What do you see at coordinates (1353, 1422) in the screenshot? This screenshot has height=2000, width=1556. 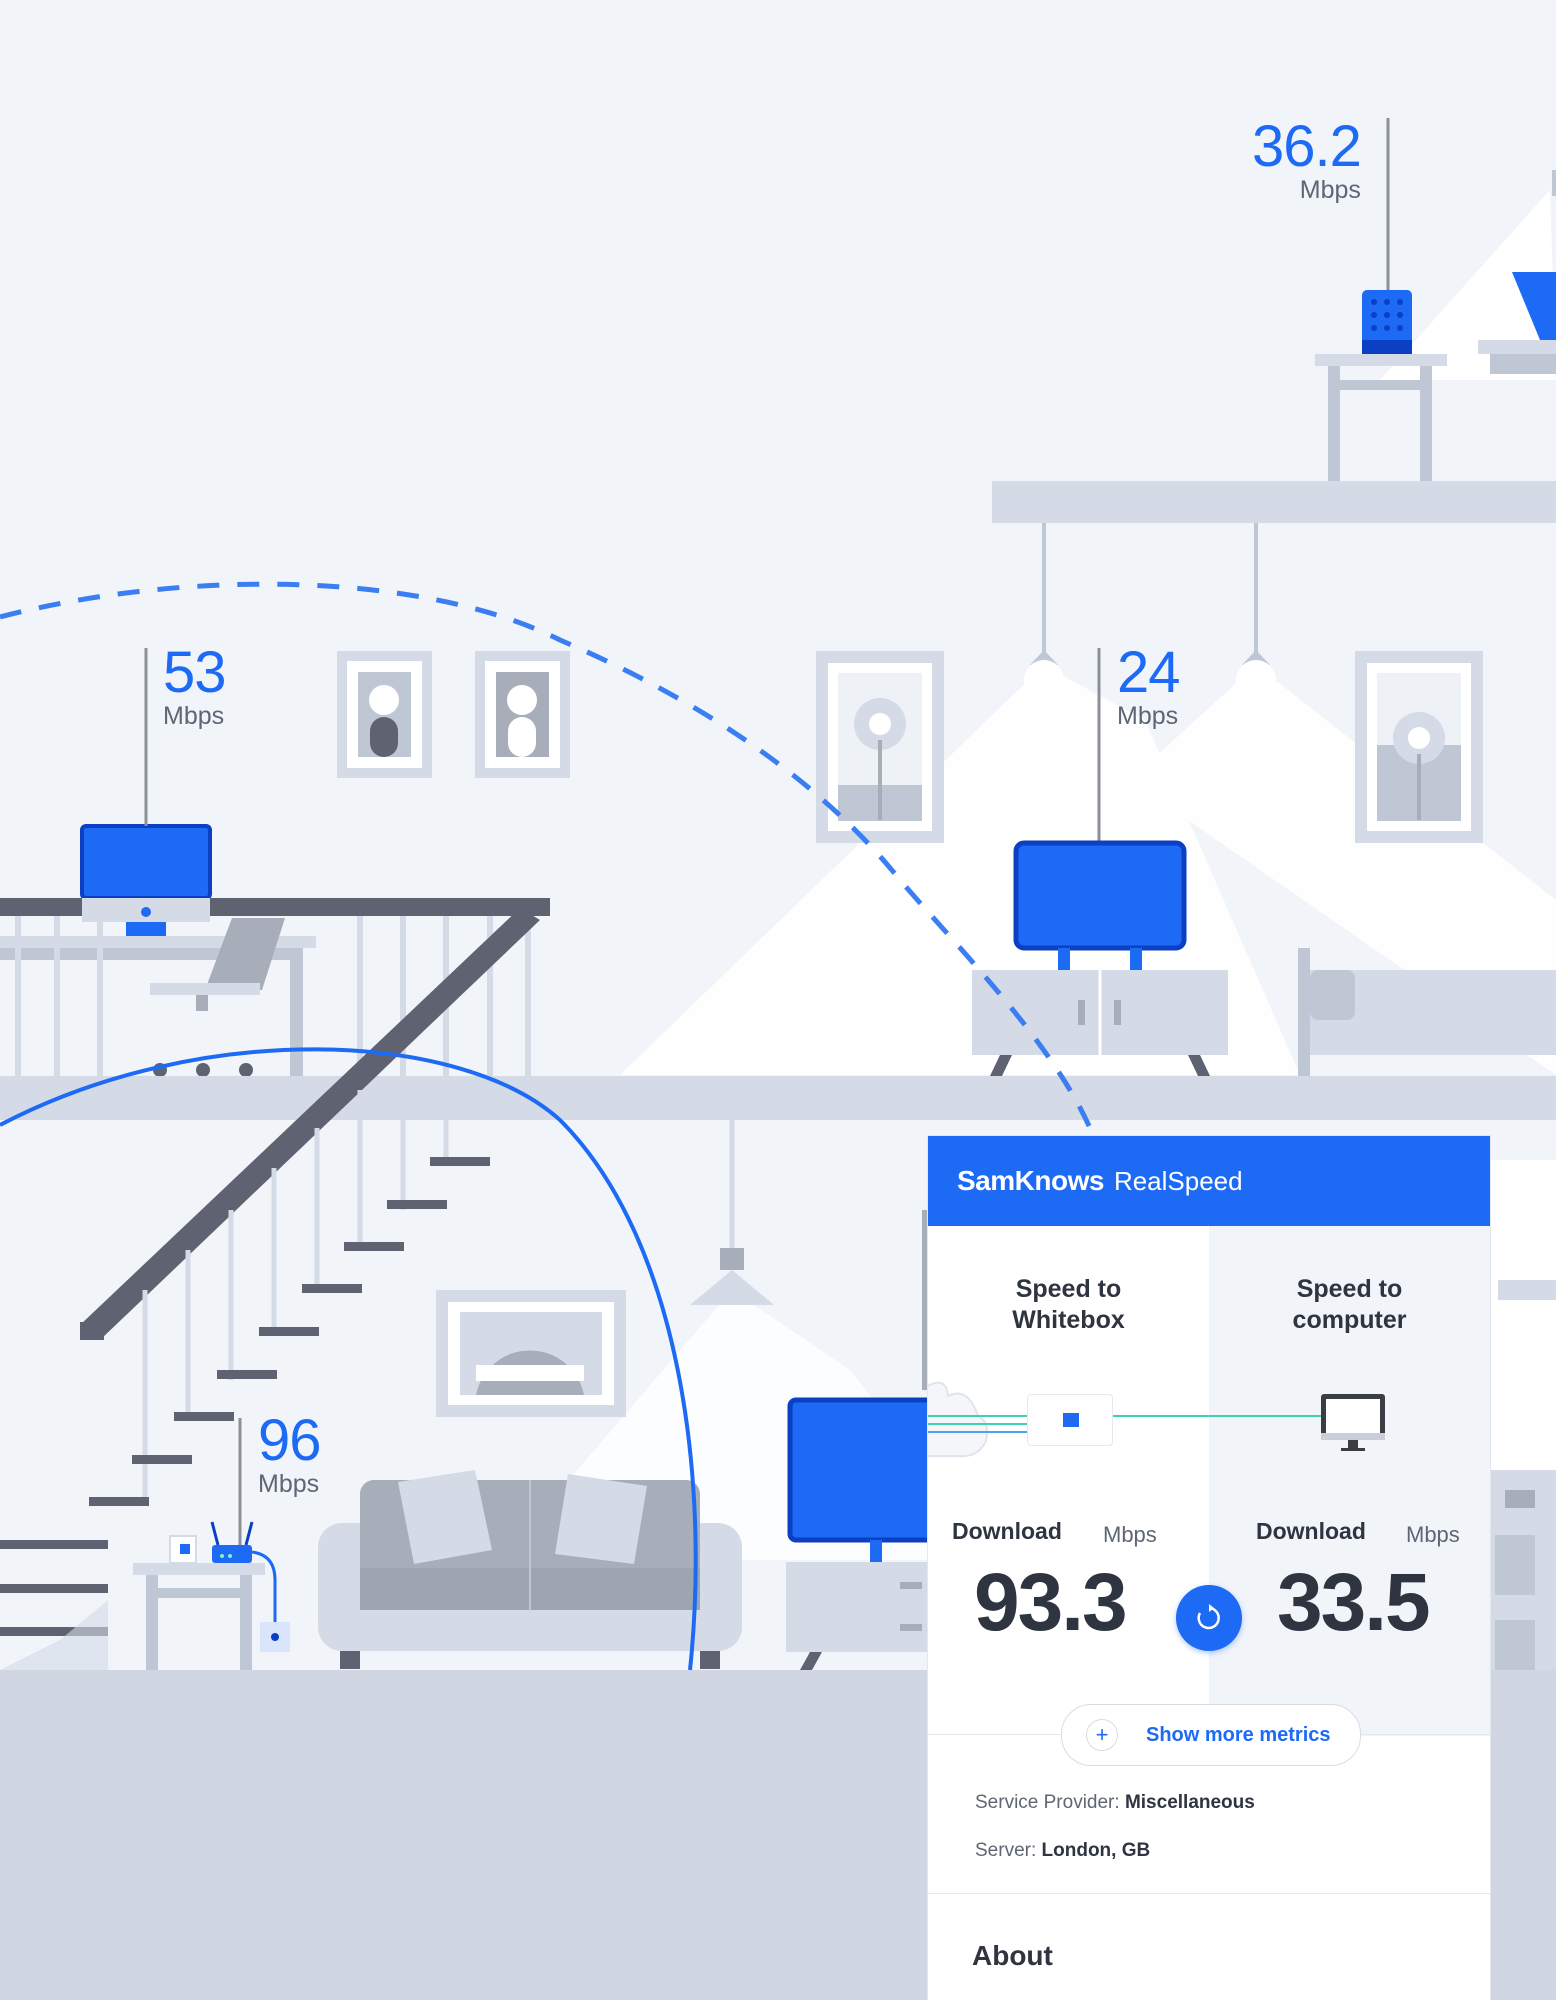 I see `computer-icon` at bounding box center [1353, 1422].